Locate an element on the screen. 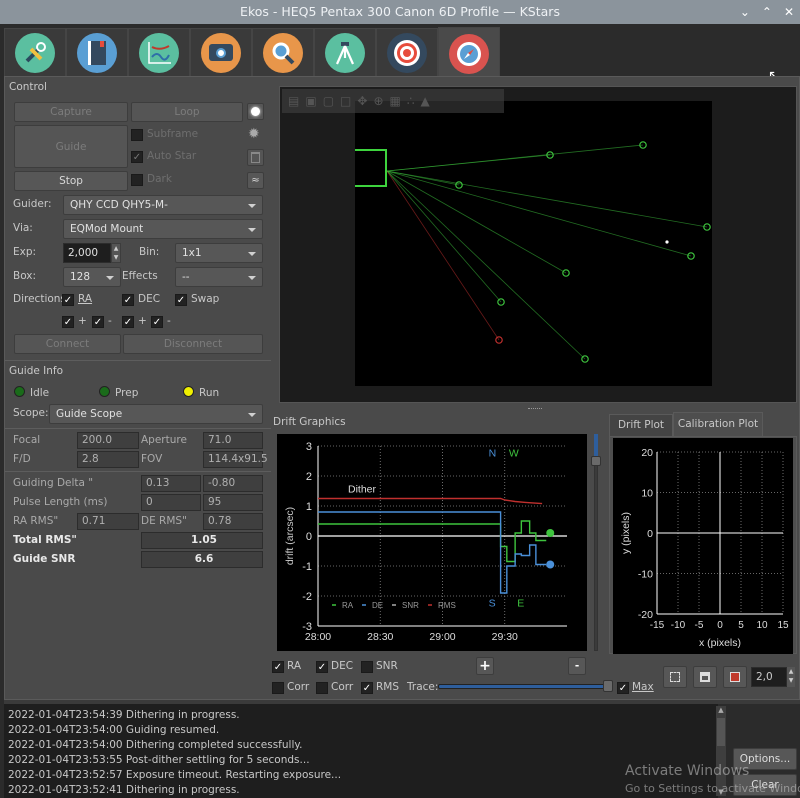  y-tick-label: 20 is located at coordinates (647, 453).